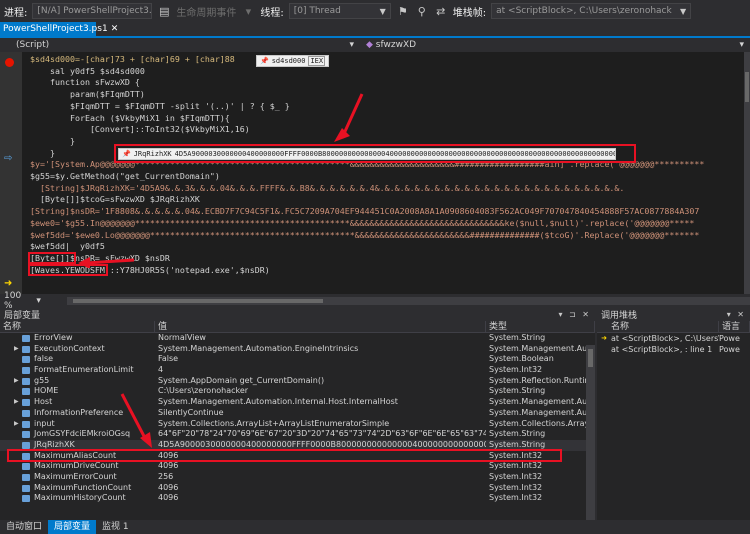  What do you see at coordinates (115, 29) in the screenshot?
I see `close-icon: ✕` at bounding box center [115, 29].